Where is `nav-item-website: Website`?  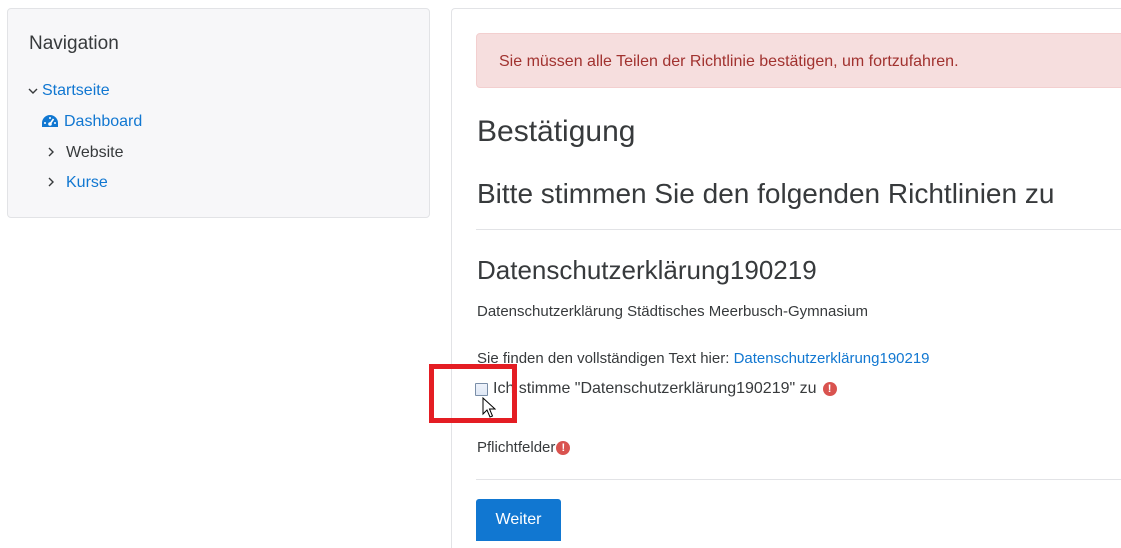 nav-item-website: Website is located at coordinates (85, 153).